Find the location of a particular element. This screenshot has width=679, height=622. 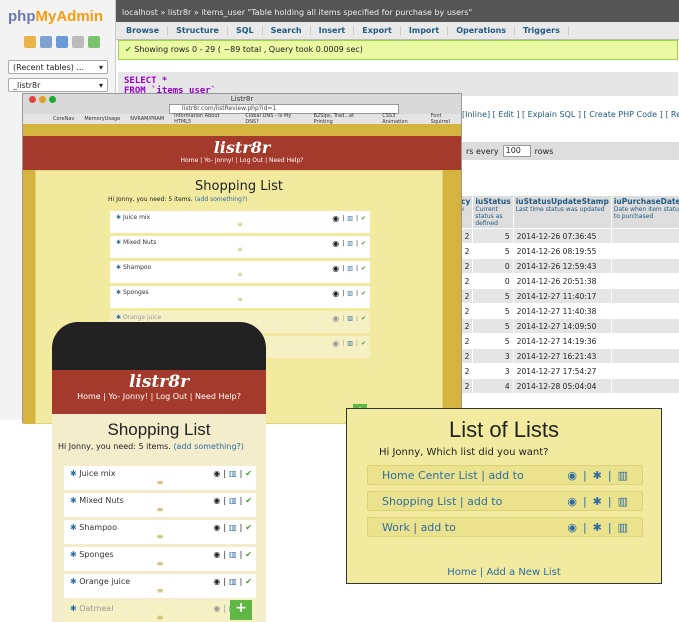

exit-icon is located at coordinates (46, 42).